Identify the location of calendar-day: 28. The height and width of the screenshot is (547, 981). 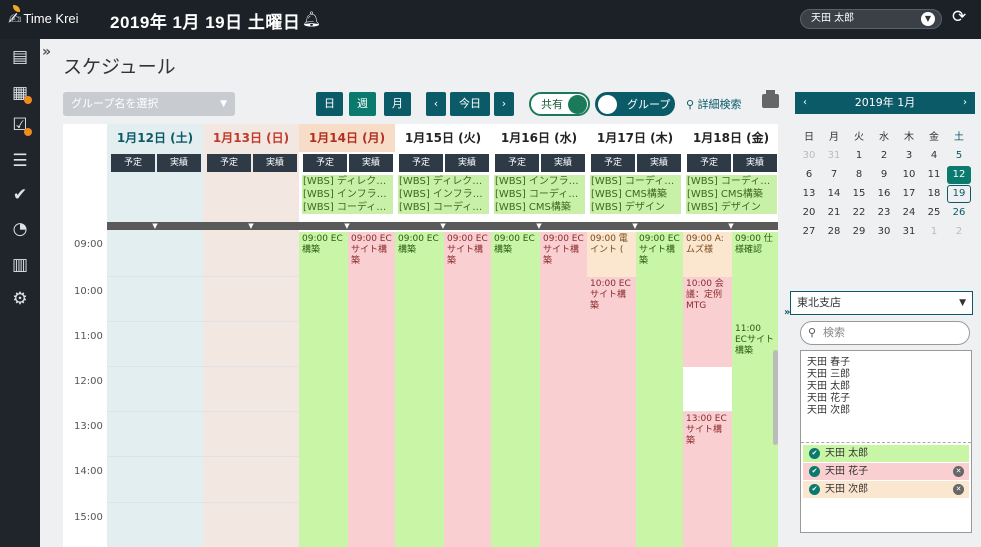
(834, 232).